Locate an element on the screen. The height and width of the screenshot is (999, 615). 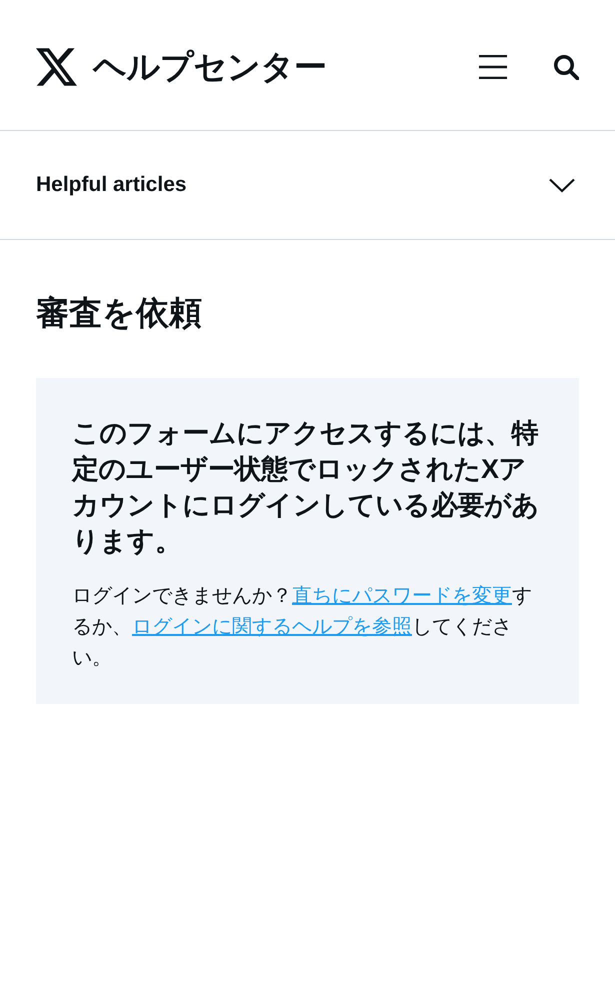
logo-icon is located at coordinates (56, 67).